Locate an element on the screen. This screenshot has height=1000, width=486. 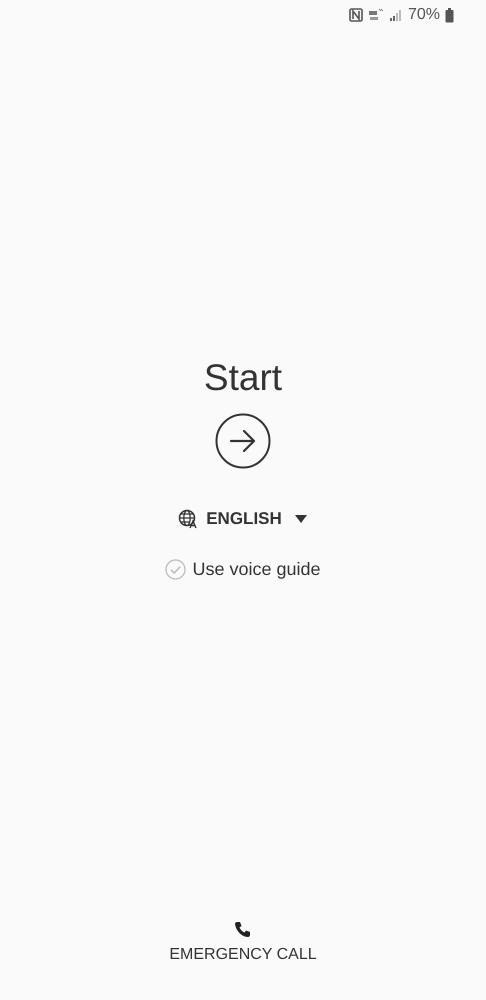
battery-icon is located at coordinates (449, 15).